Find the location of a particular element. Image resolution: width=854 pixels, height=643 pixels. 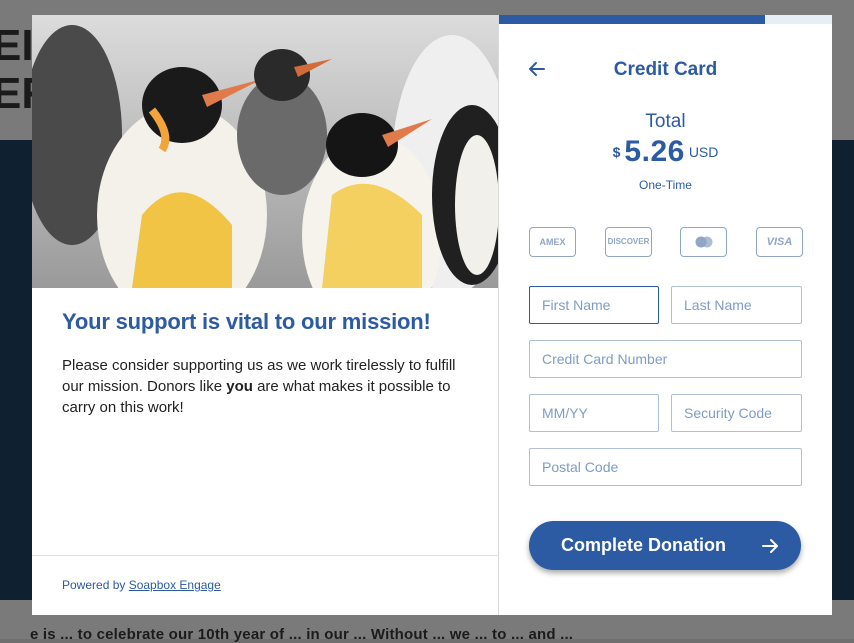

accepted-cards: AMEX DISCOVER VISA is located at coordinates (666, 242).